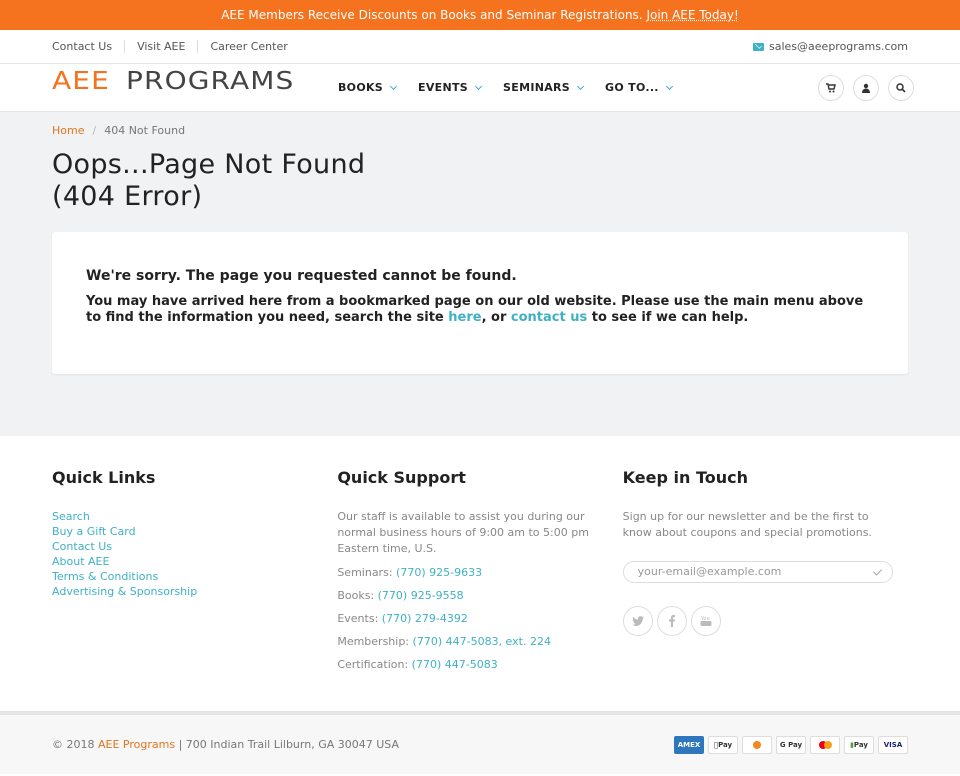  I want to click on nav-seminars: SEMINARS, so click(544, 87).